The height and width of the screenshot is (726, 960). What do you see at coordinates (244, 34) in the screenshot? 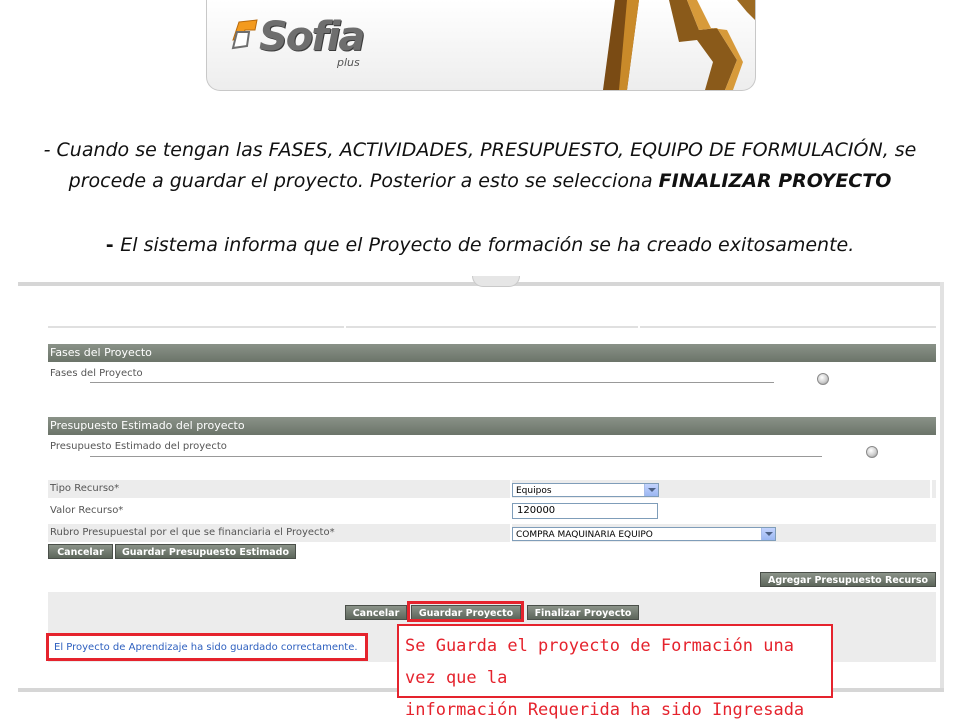
I see `sofia-logo-icon` at bounding box center [244, 34].